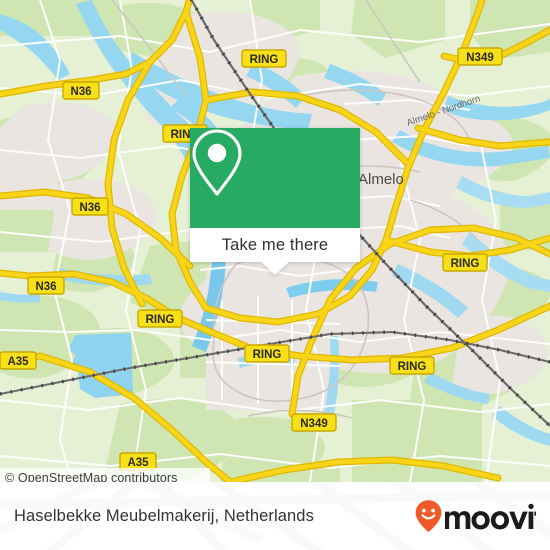  I want to click on road-shield: A35, so click(18, 360).